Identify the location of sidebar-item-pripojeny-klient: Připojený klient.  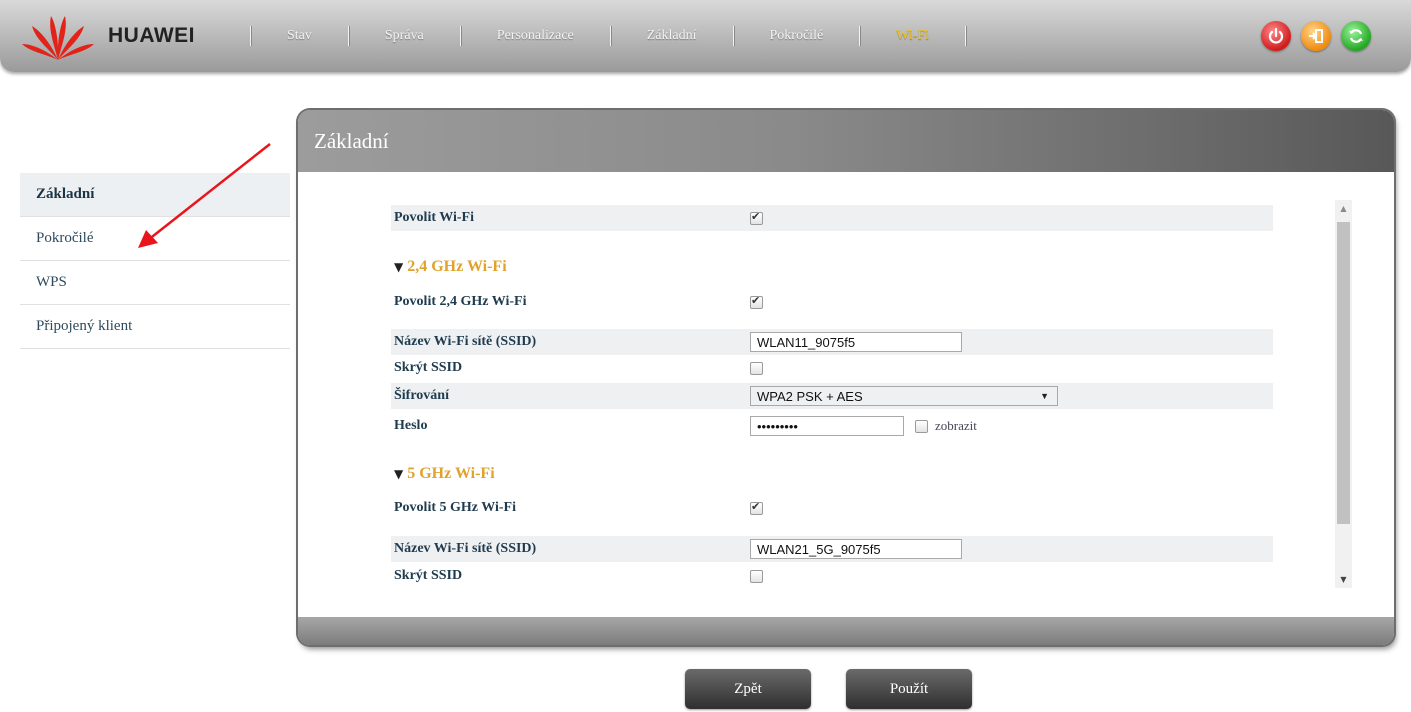
(155, 327).